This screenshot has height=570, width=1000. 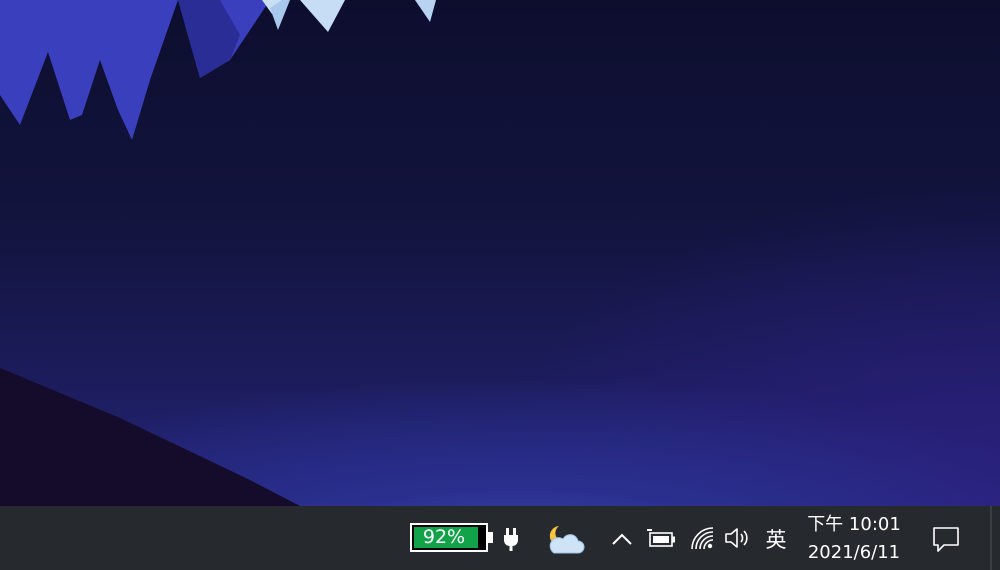 I want to click on clock-date: 2021/6/11, so click(x=854, y=552).